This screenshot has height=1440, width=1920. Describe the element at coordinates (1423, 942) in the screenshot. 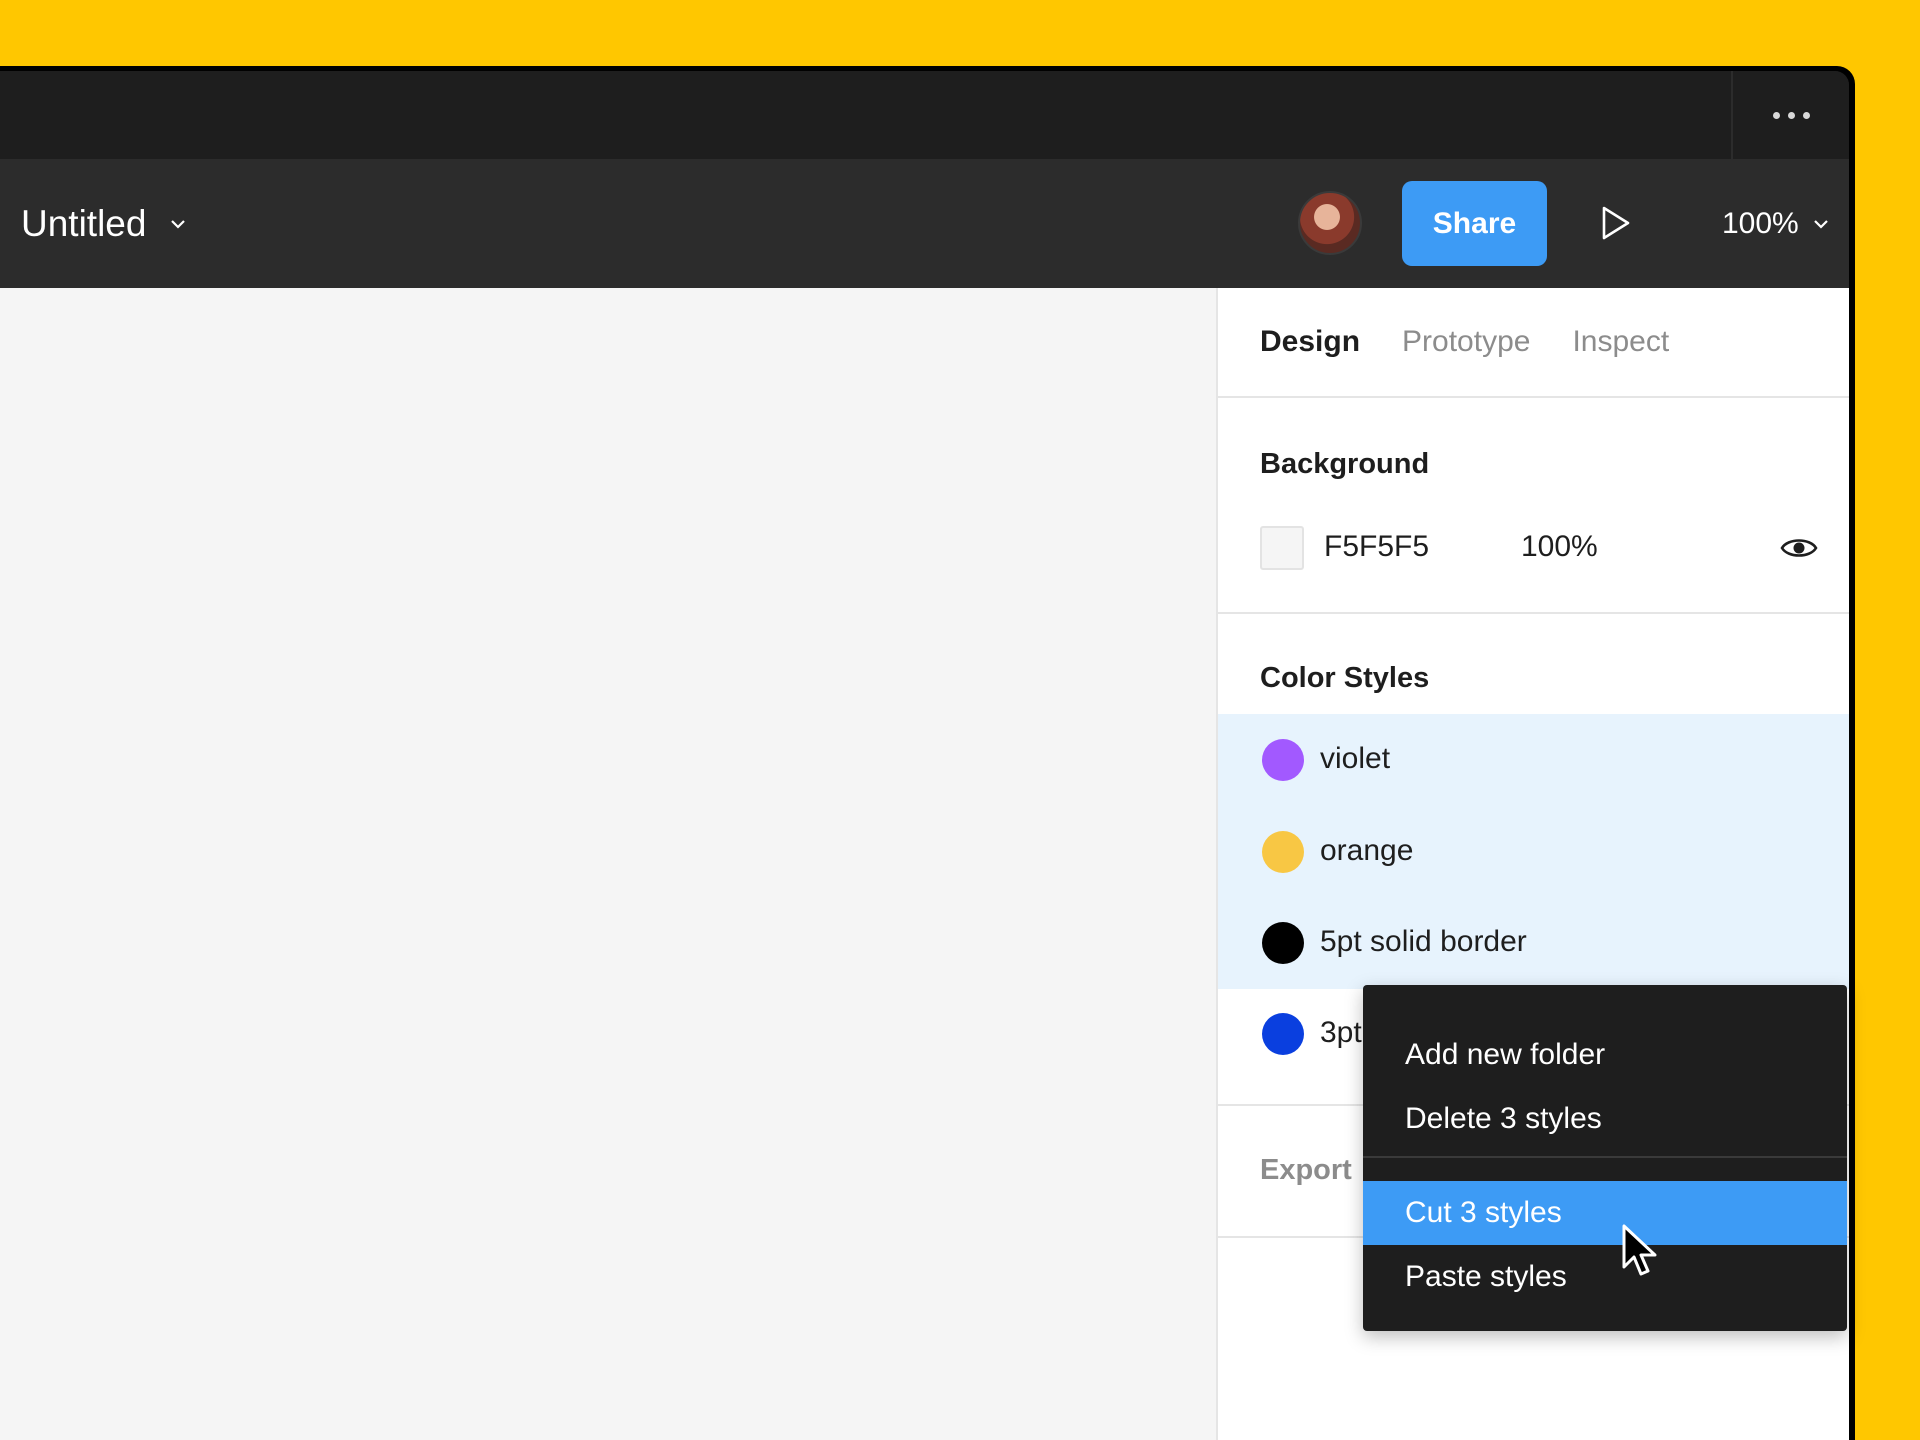

I see `color-style-name: 5pt solid border` at that location.